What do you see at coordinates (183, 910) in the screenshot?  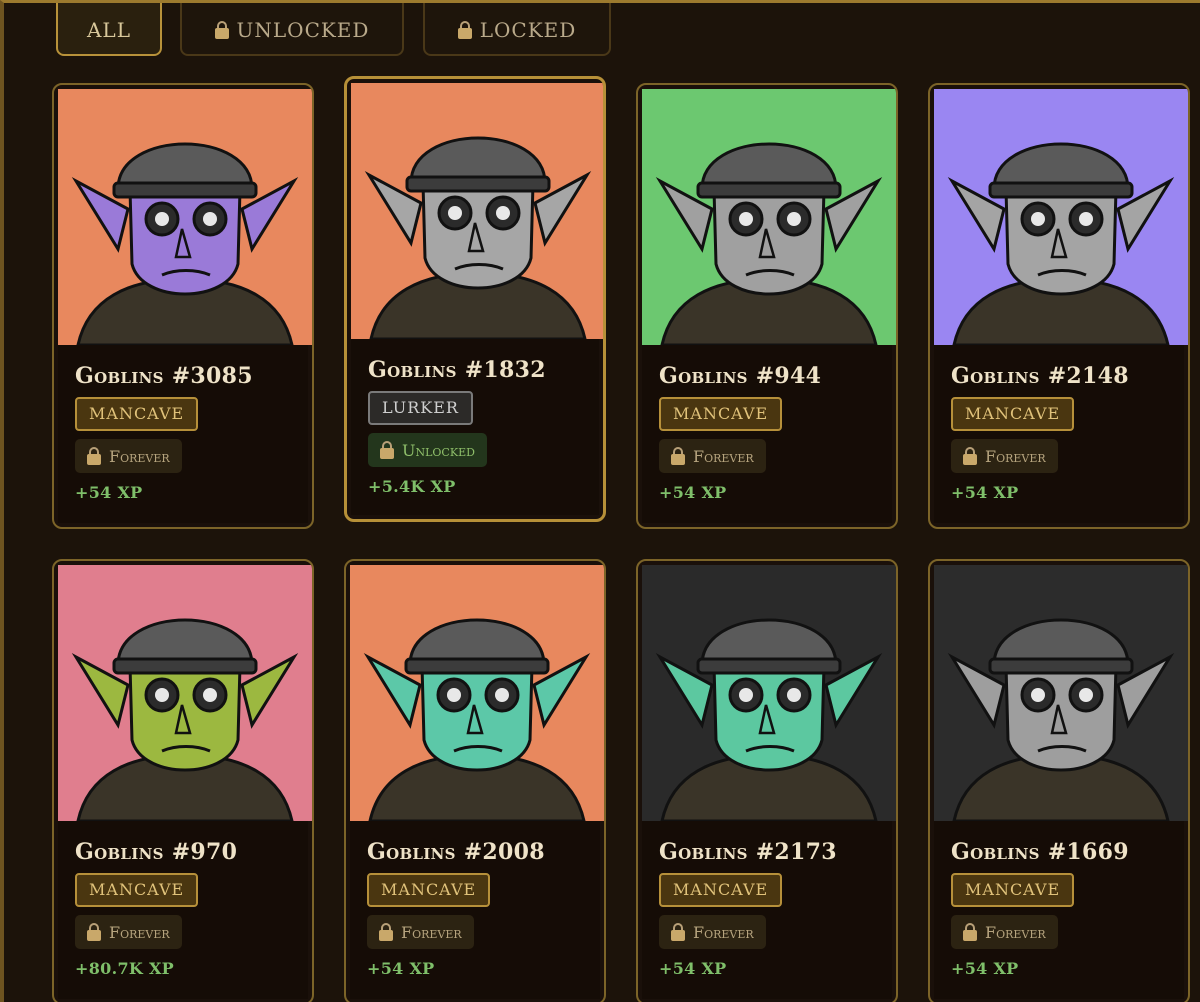 I see `card-info: Goblins #970 MANCAVE Forever +80.7K XP` at bounding box center [183, 910].